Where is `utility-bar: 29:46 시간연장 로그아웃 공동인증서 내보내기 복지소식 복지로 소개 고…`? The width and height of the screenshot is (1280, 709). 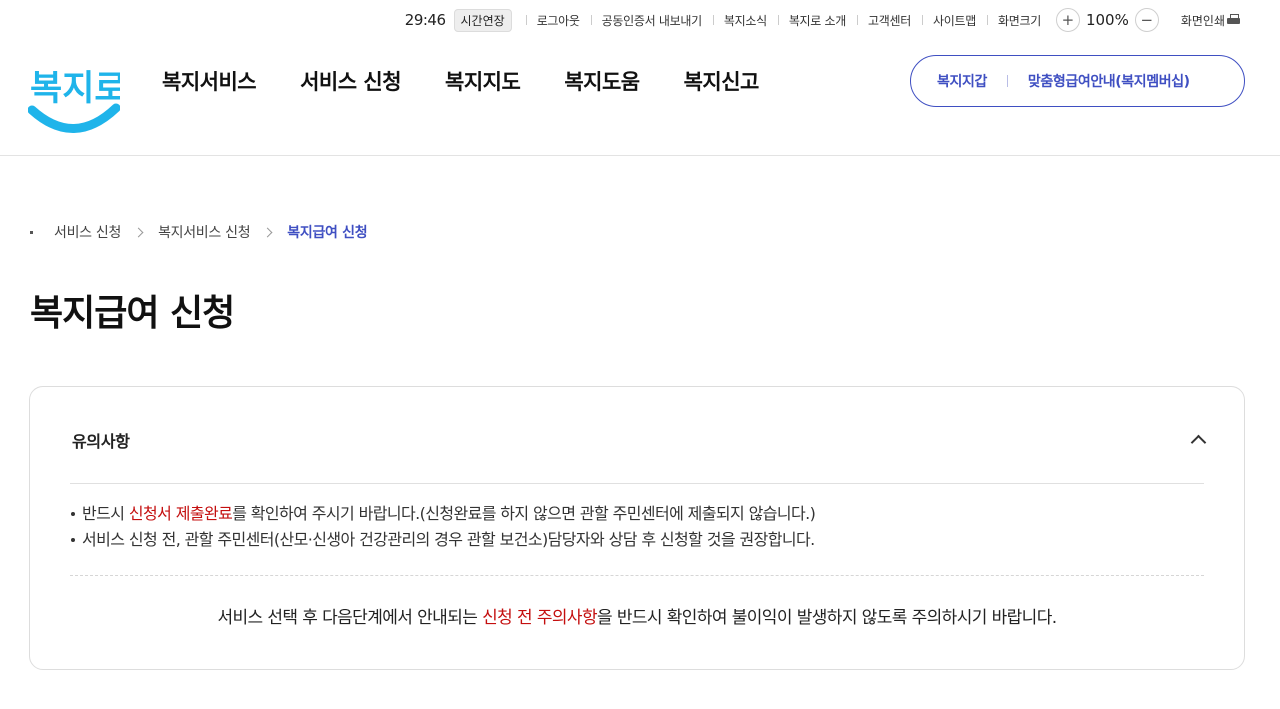
utility-bar: 29:46 시간연장 로그아웃 공동인증서 내보내기 복지소식 복지로 소개 고… is located at coordinates (822, 20).